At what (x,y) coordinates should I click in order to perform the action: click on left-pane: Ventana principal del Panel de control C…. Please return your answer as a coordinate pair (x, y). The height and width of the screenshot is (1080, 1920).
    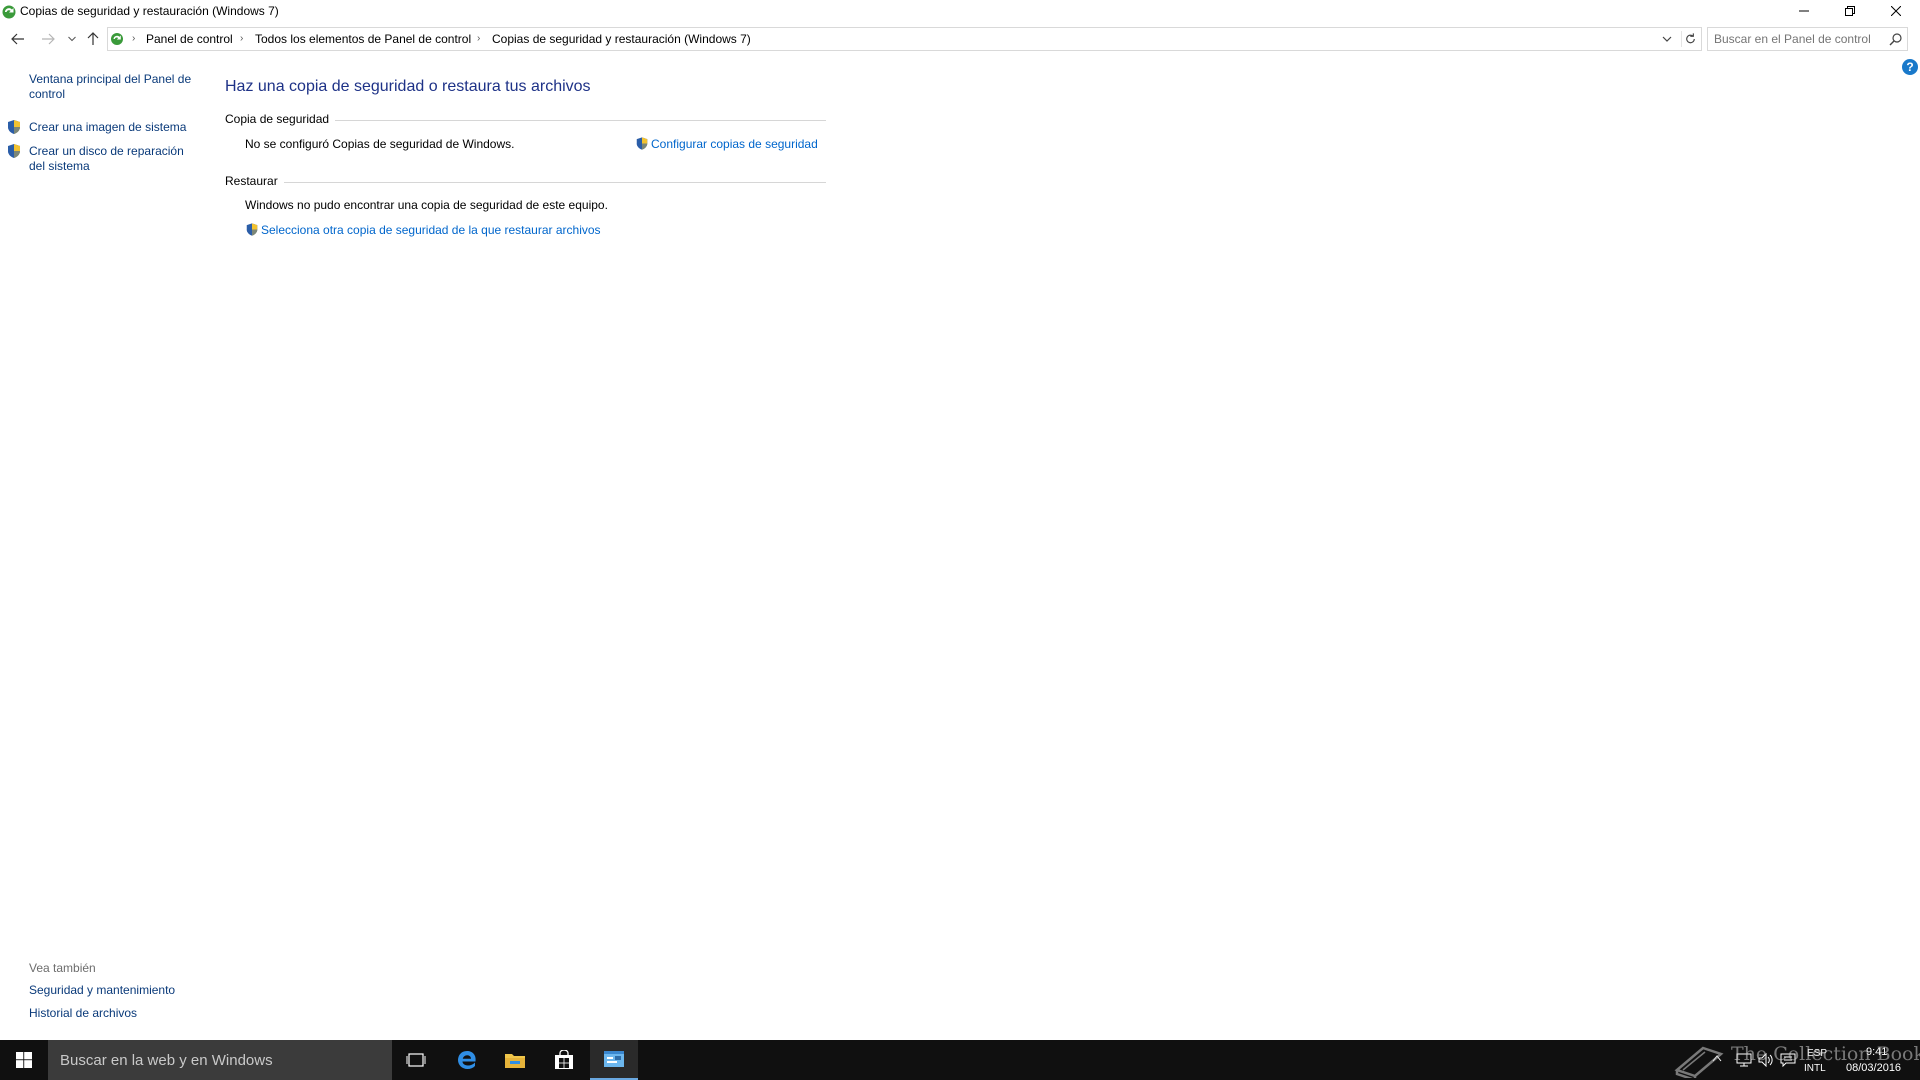
    Looking at the image, I should click on (102, 550).